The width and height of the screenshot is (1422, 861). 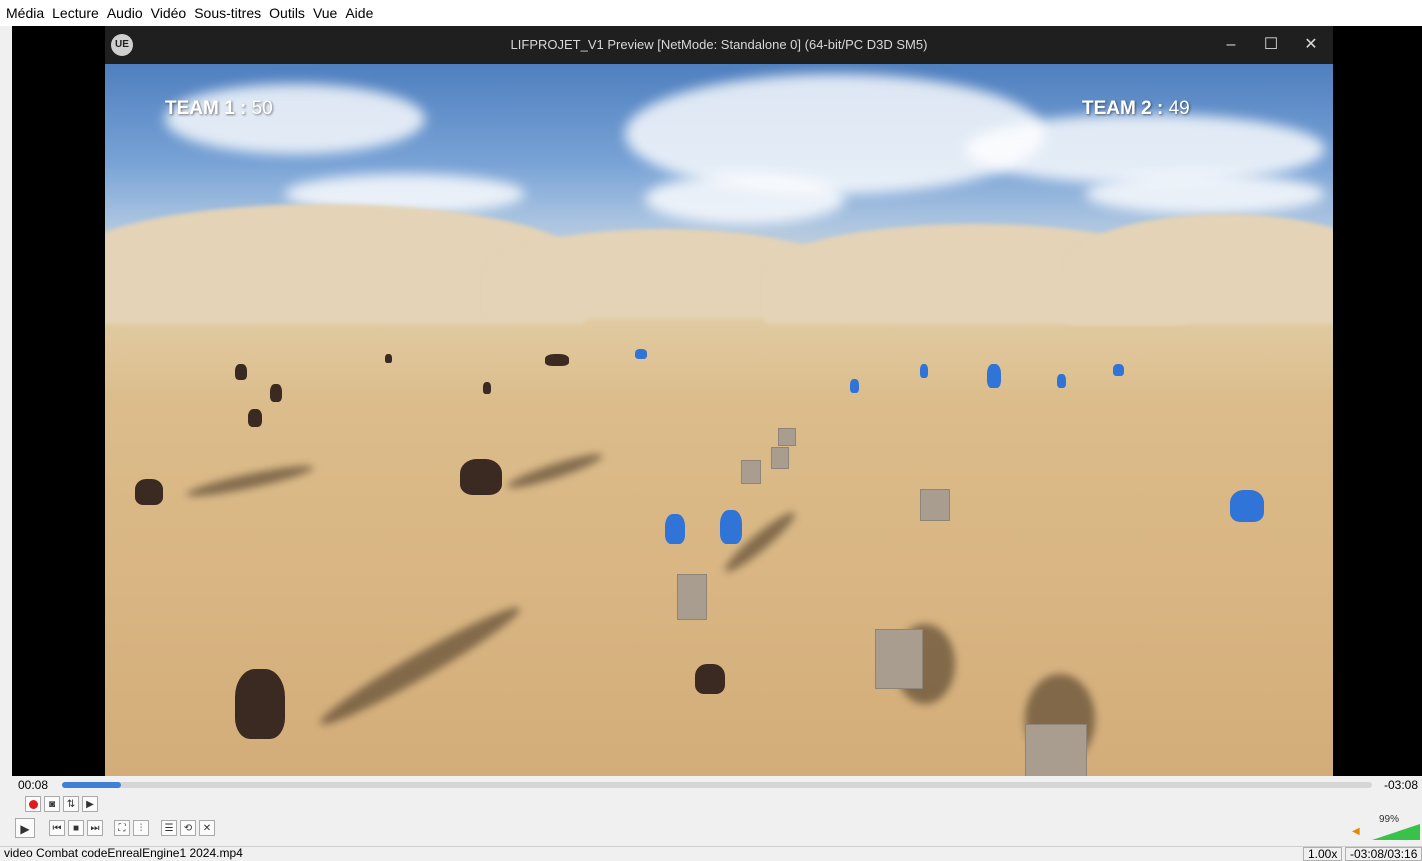 I want to click on menu-tools: Outils, so click(x=290, y=13).